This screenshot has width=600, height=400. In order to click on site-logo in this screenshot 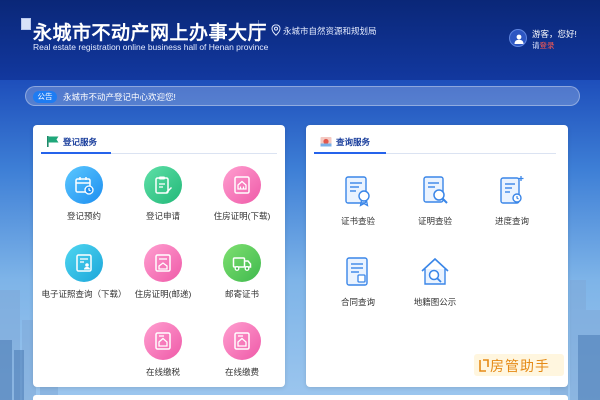, I will do `click(26, 24)`.